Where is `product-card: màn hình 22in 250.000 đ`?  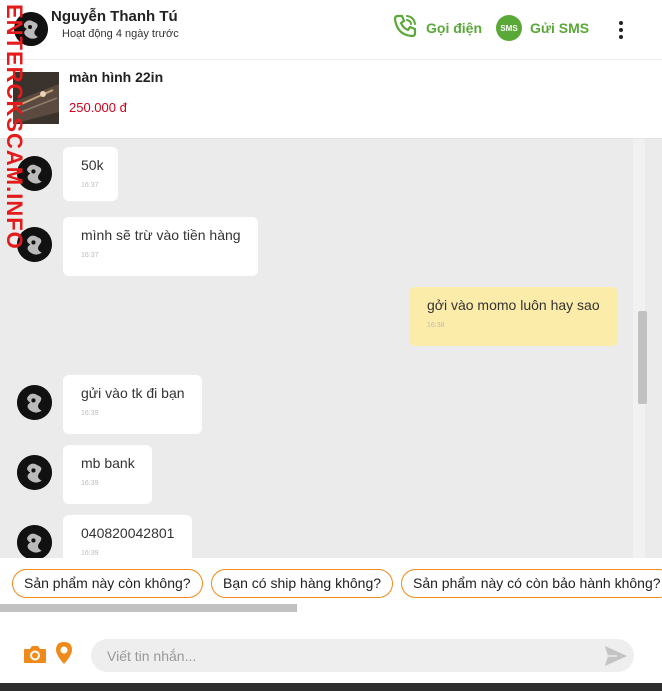
product-card: màn hình 22in 250.000 đ is located at coordinates (331, 99).